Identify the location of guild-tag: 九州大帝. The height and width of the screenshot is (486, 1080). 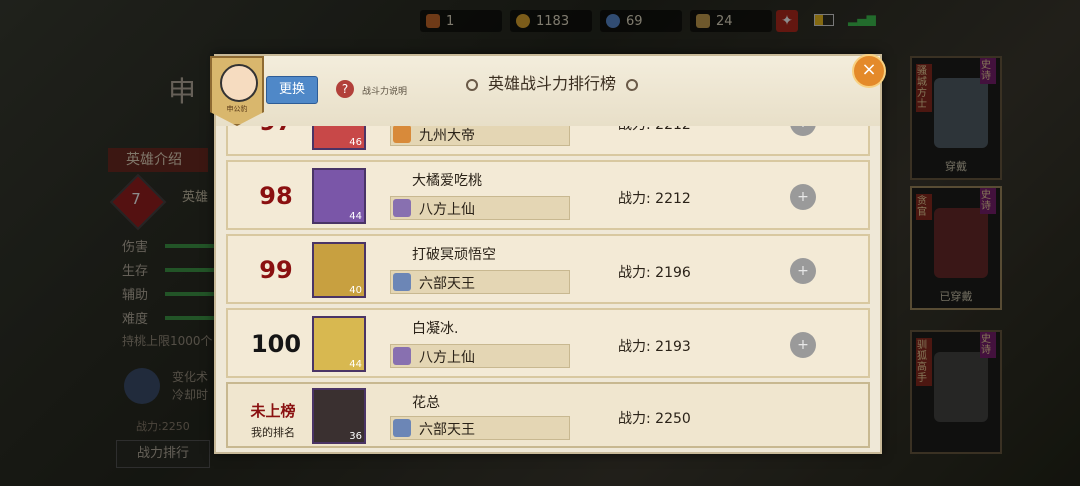
(480, 136).